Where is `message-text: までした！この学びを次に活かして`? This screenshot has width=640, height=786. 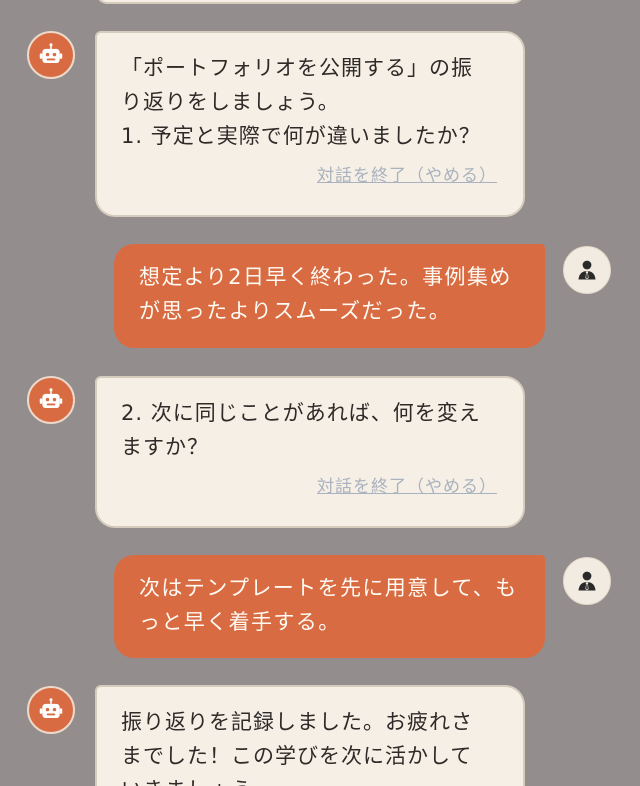
message-text: までした！この学びを次に活かして is located at coordinates (297, 756).